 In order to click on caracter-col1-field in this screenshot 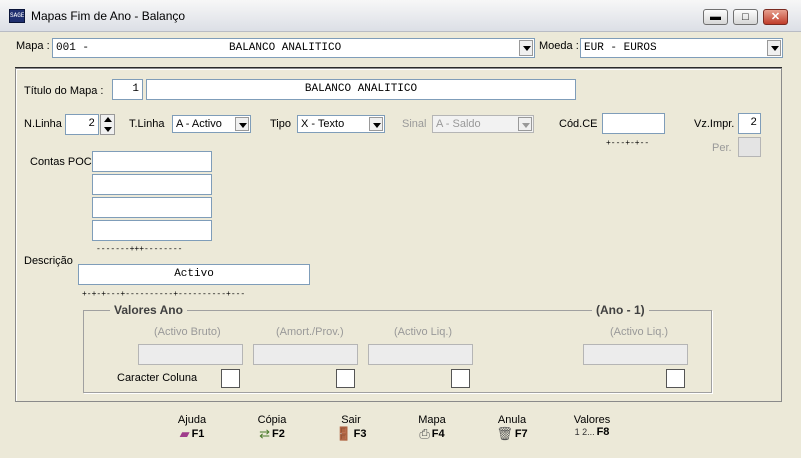, I will do `click(230, 378)`.